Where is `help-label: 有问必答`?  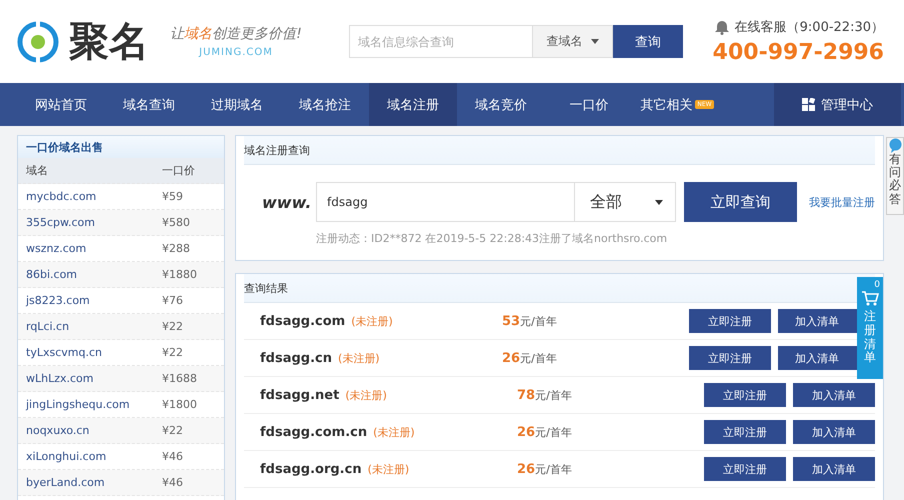 help-label: 有问必答 is located at coordinates (895, 179).